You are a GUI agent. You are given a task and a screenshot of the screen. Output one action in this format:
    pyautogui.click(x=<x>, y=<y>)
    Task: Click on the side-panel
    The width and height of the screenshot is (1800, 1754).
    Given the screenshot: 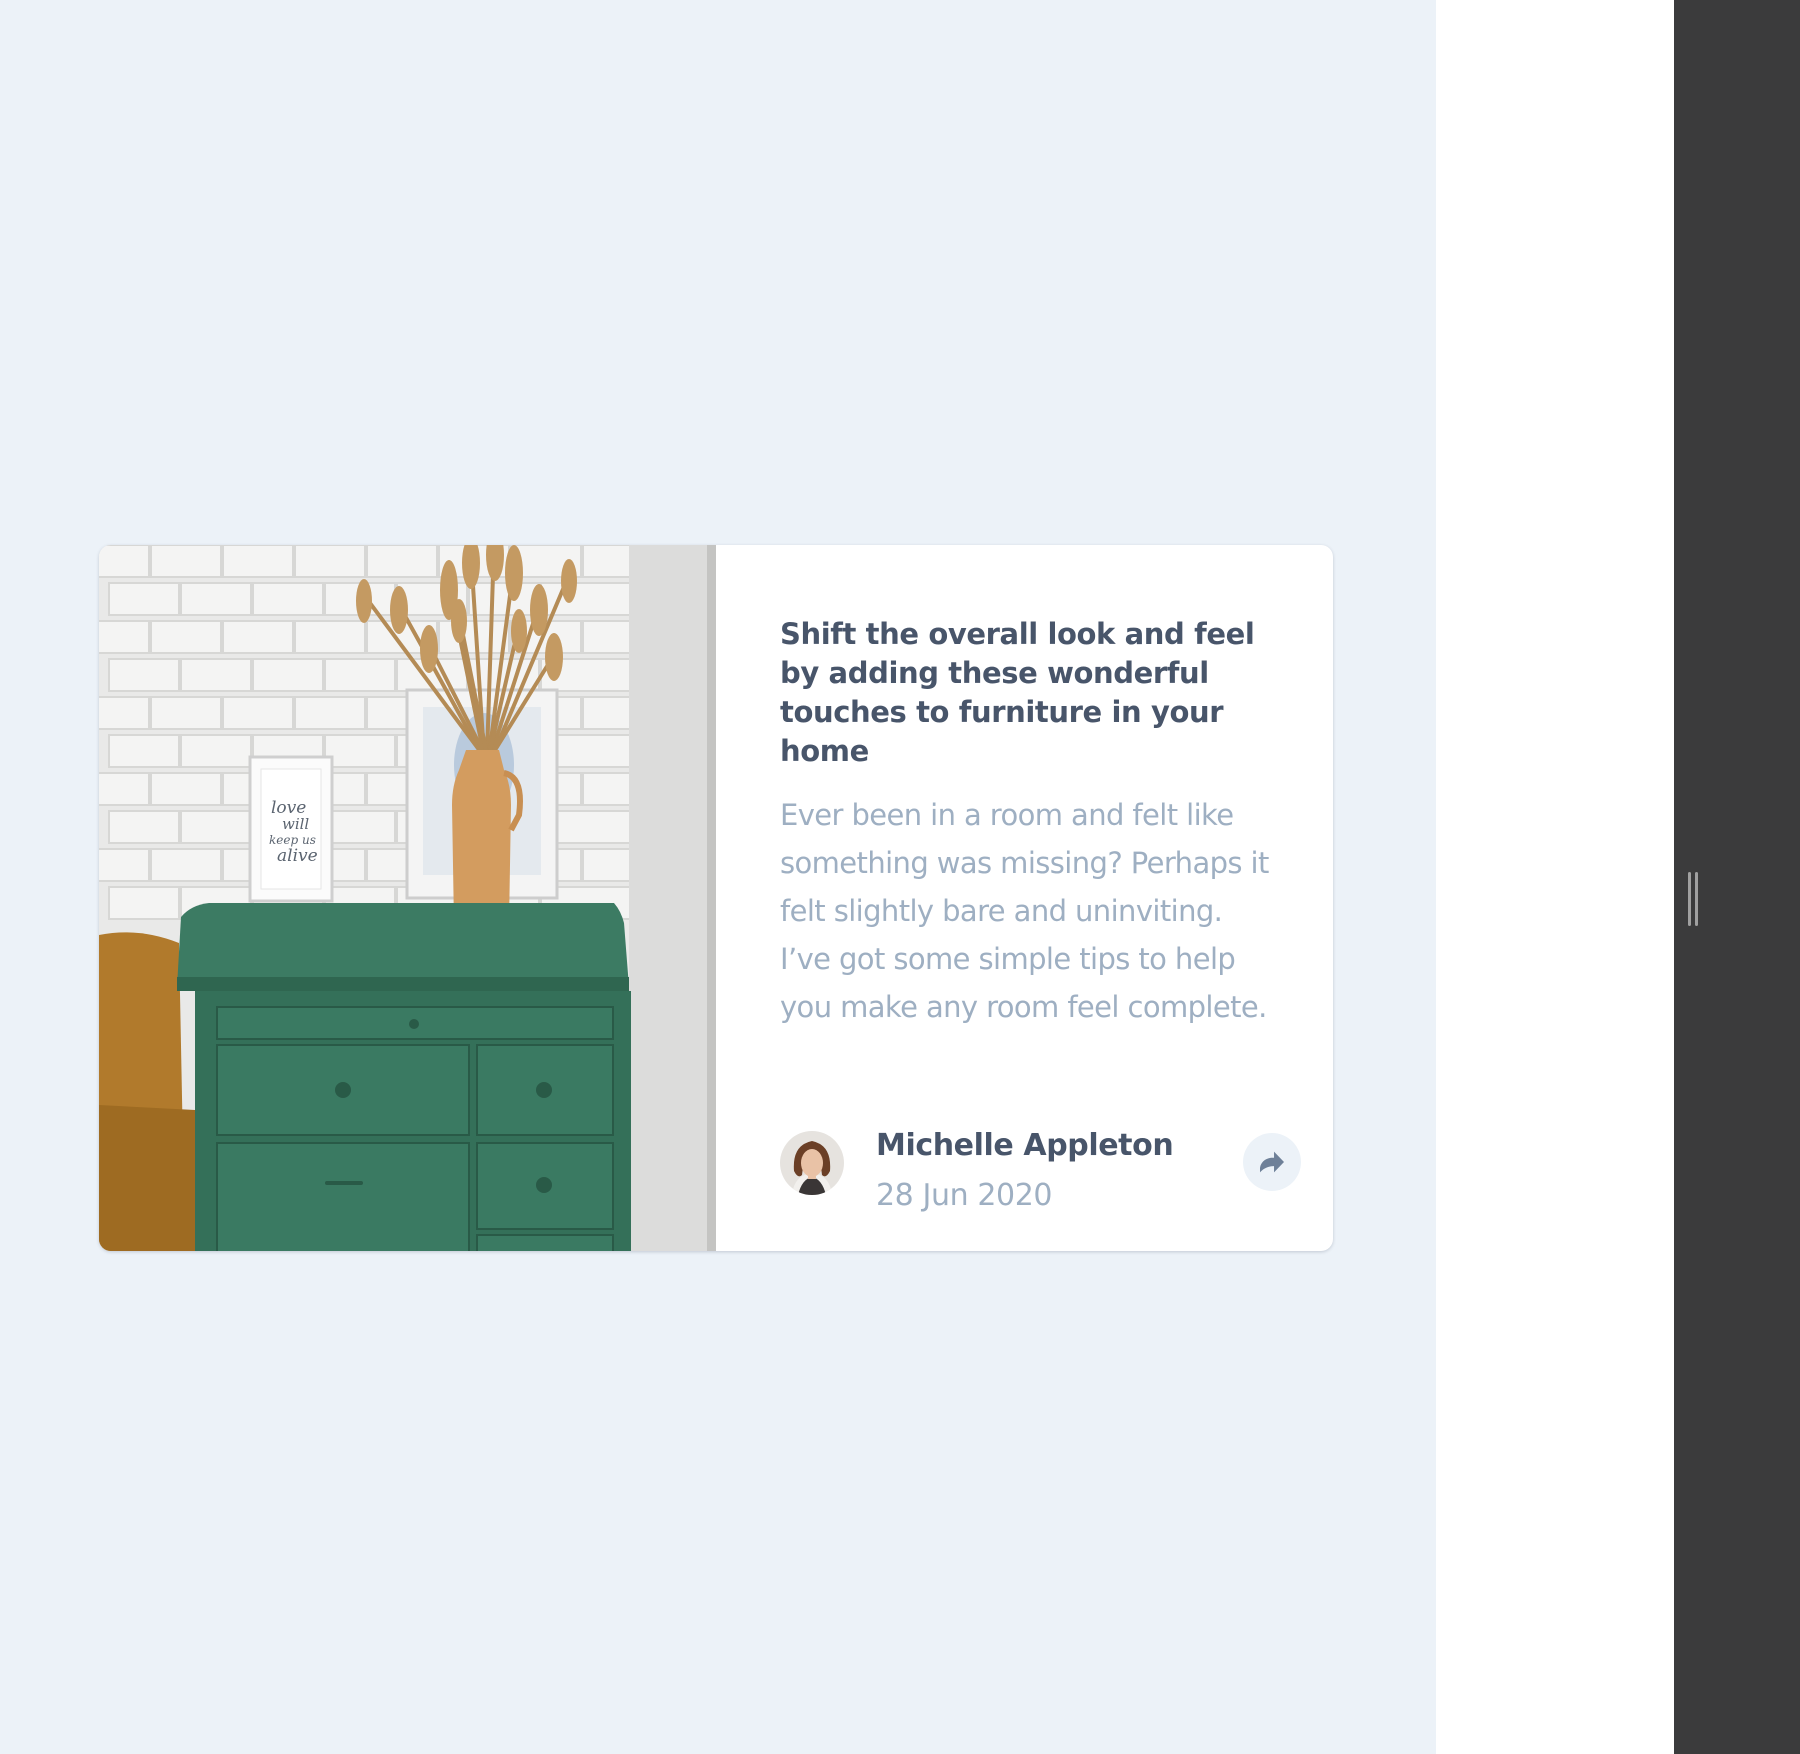 What is the action you would take?
    pyautogui.click(x=1737, y=877)
    